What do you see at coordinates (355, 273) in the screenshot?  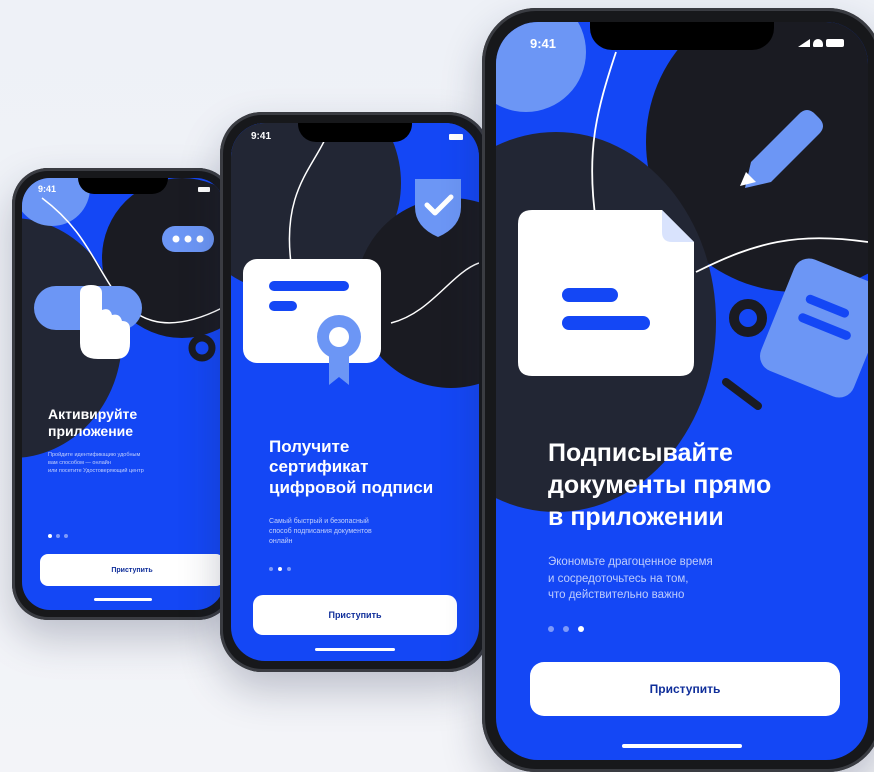 I see `certificate-illustration` at bounding box center [355, 273].